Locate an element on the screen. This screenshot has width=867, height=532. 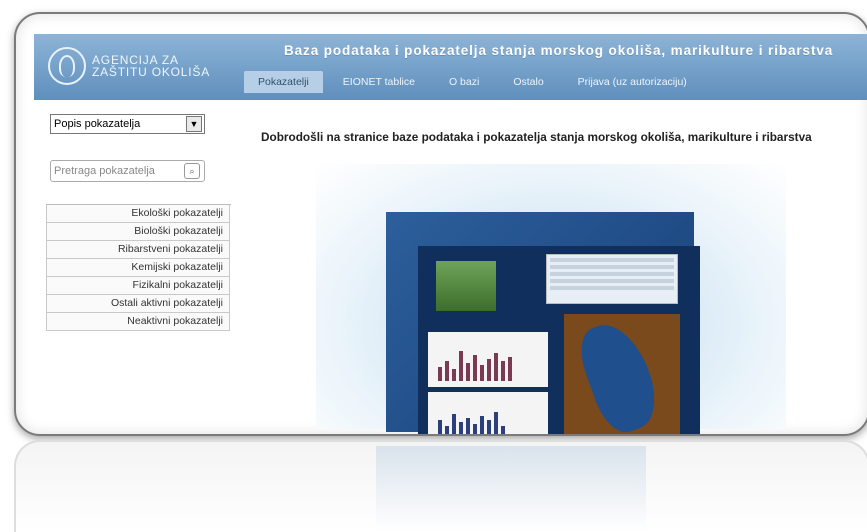
search-input: Pretraga pokazatelja ⌕ is located at coordinates (127, 171).